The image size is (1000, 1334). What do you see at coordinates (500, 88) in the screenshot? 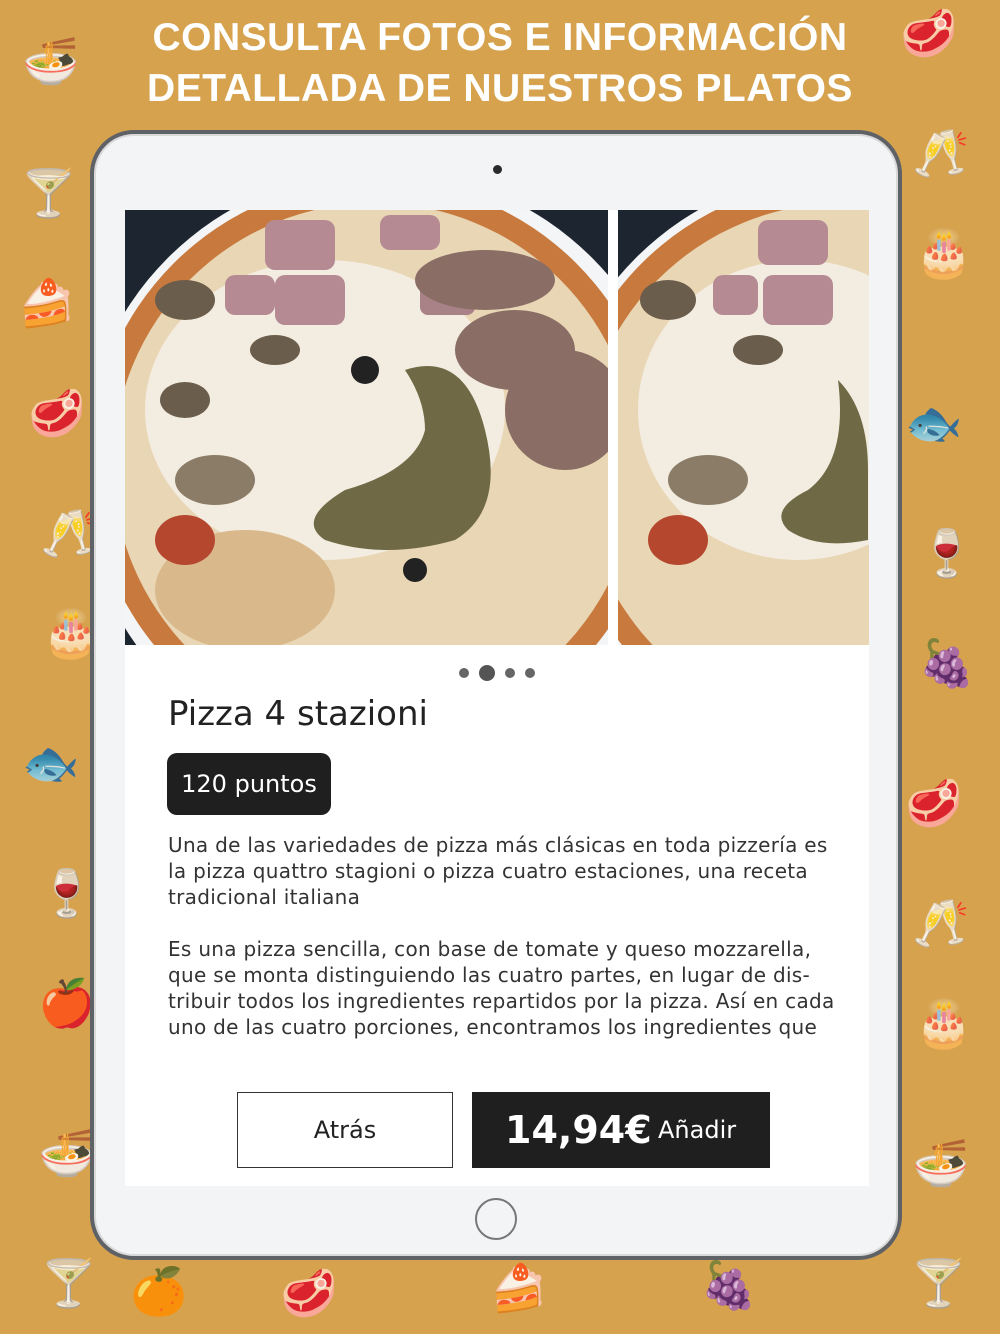
I see `headline-line-2: DETALLADA DE NUESTROS PLATOS` at bounding box center [500, 88].